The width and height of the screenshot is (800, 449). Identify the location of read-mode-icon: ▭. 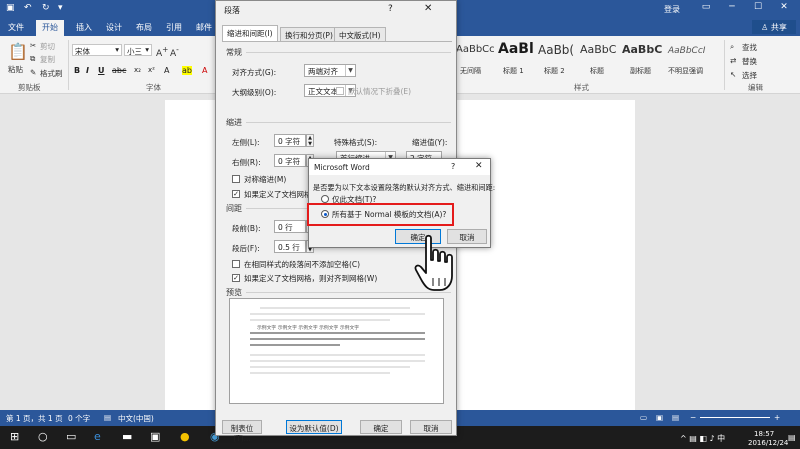
(643, 417).